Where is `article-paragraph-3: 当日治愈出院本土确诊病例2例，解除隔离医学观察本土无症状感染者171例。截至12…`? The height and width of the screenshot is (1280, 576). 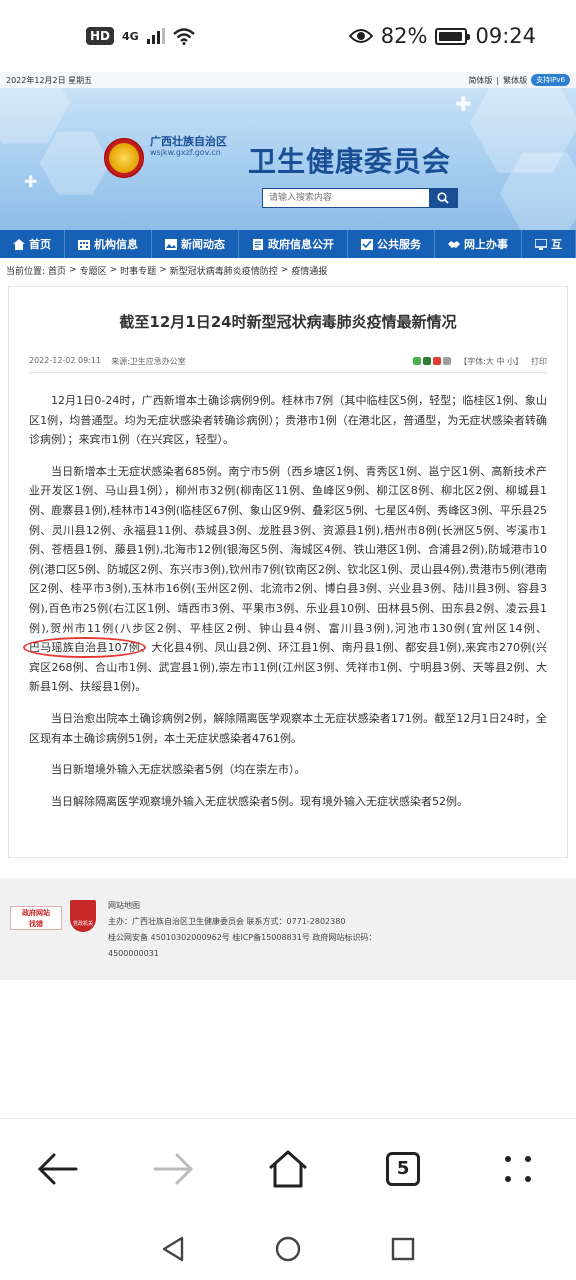 article-paragraph-3: 当日治愈出院本土确诊病例2例，解除隔离医学观察本土无症状感染者171例。截至12… is located at coordinates (288, 728).